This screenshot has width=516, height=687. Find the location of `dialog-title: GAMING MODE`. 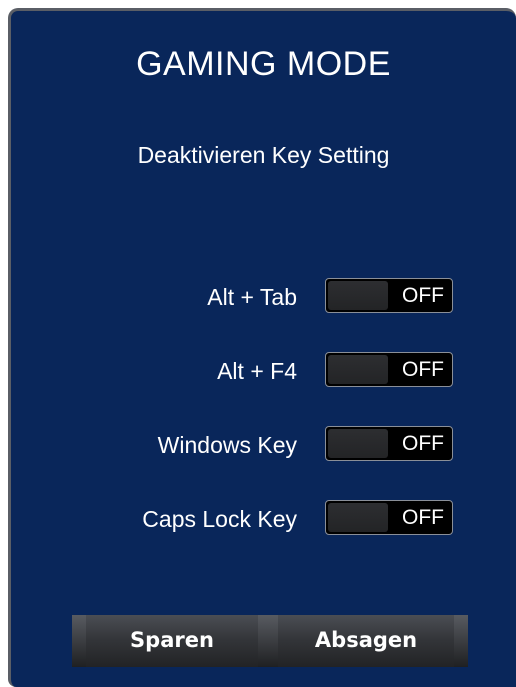

dialog-title: GAMING MODE is located at coordinates (263, 64).